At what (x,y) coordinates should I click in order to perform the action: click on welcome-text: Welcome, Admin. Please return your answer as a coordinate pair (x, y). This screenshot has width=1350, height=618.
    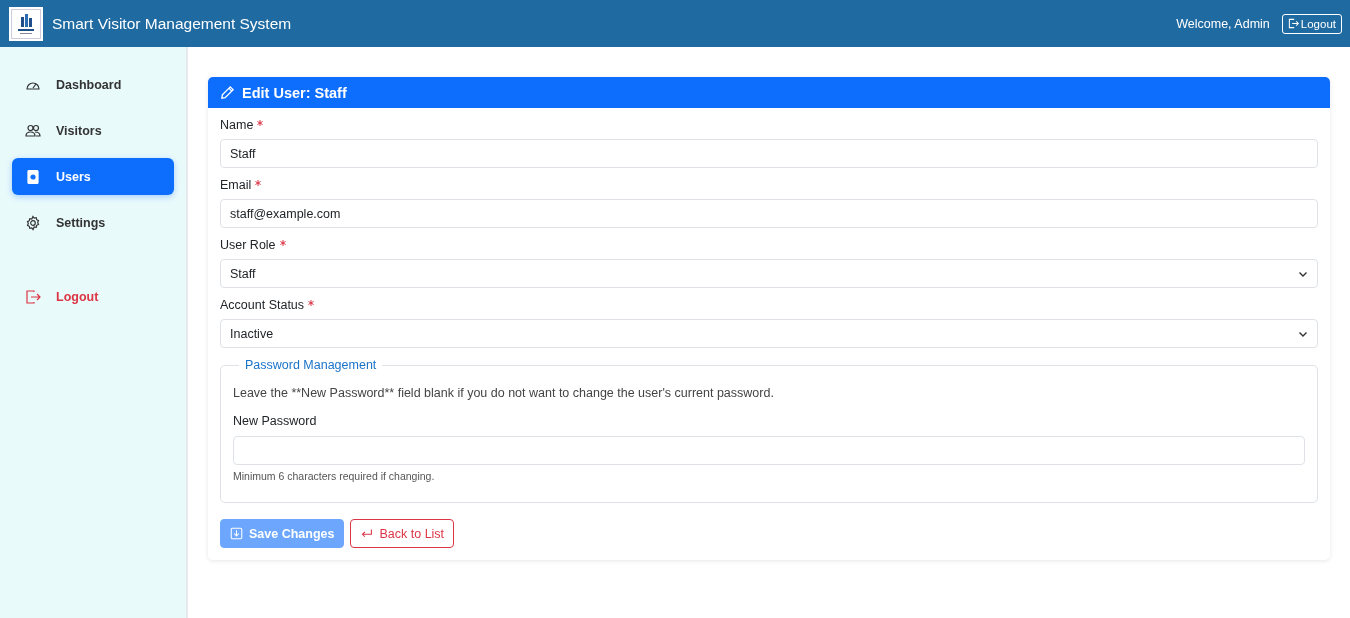
    Looking at the image, I should click on (1223, 23).